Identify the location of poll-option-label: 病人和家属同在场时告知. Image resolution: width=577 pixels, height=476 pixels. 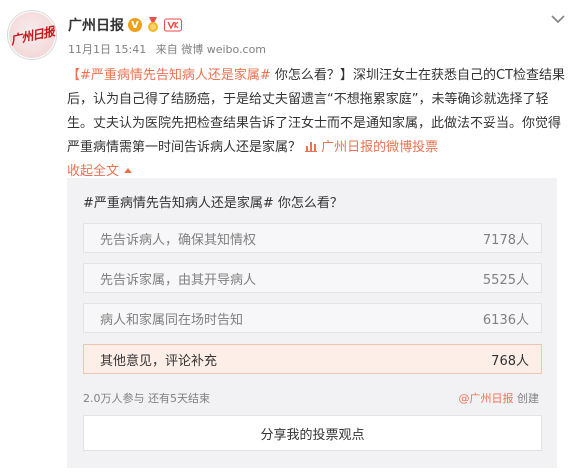
(172, 320).